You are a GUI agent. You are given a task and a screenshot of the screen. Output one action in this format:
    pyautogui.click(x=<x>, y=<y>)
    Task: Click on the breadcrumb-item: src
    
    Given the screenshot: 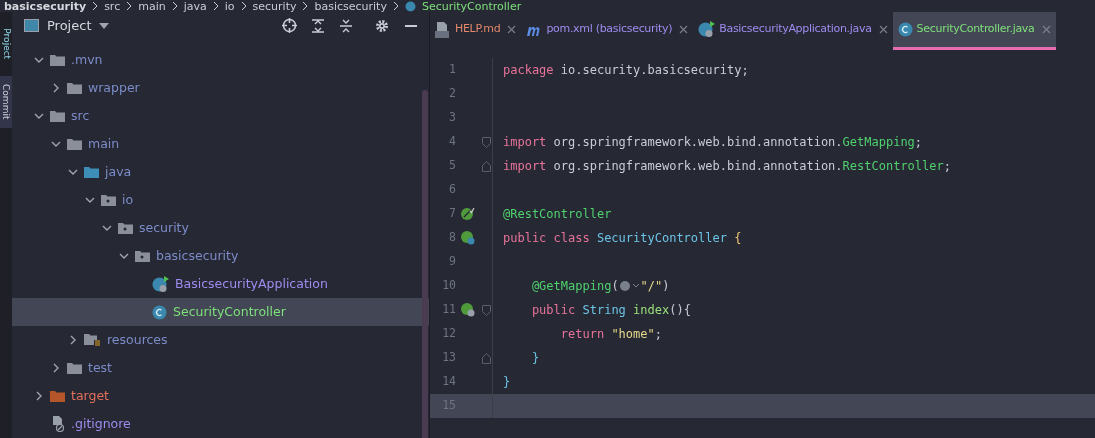 What is the action you would take?
    pyautogui.click(x=112, y=6)
    